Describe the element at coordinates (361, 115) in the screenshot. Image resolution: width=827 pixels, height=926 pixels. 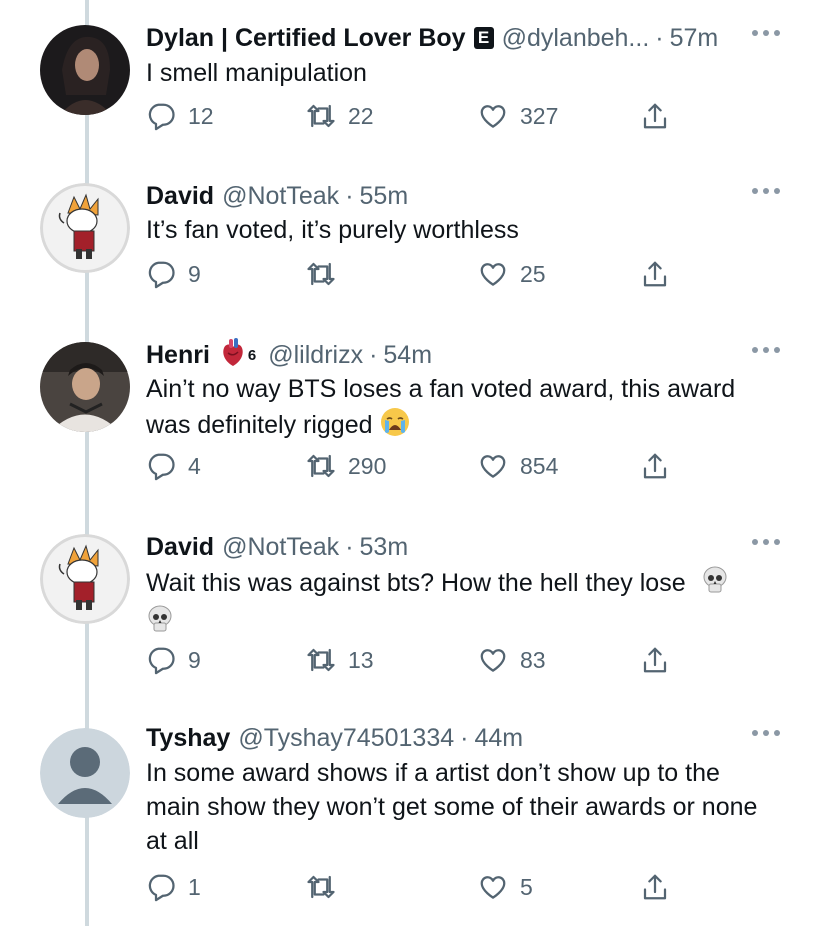
I see `retweet-count: 22` at that location.